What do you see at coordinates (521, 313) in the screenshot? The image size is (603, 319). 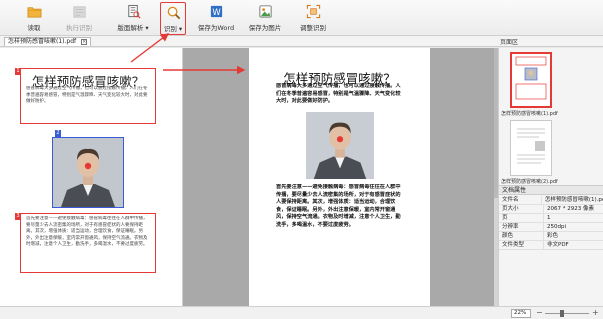 I see `zoom-level-select: 22%` at bounding box center [521, 313].